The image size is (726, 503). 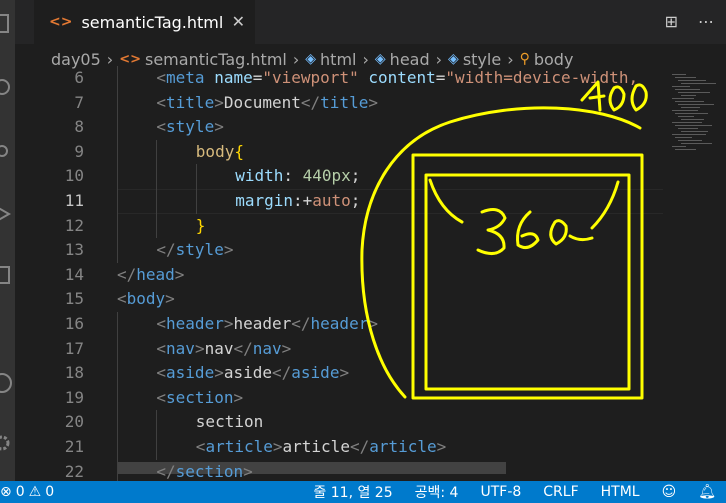 What do you see at coordinates (326, 176) in the screenshot?
I see `code-token: 440px` at bounding box center [326, 176].